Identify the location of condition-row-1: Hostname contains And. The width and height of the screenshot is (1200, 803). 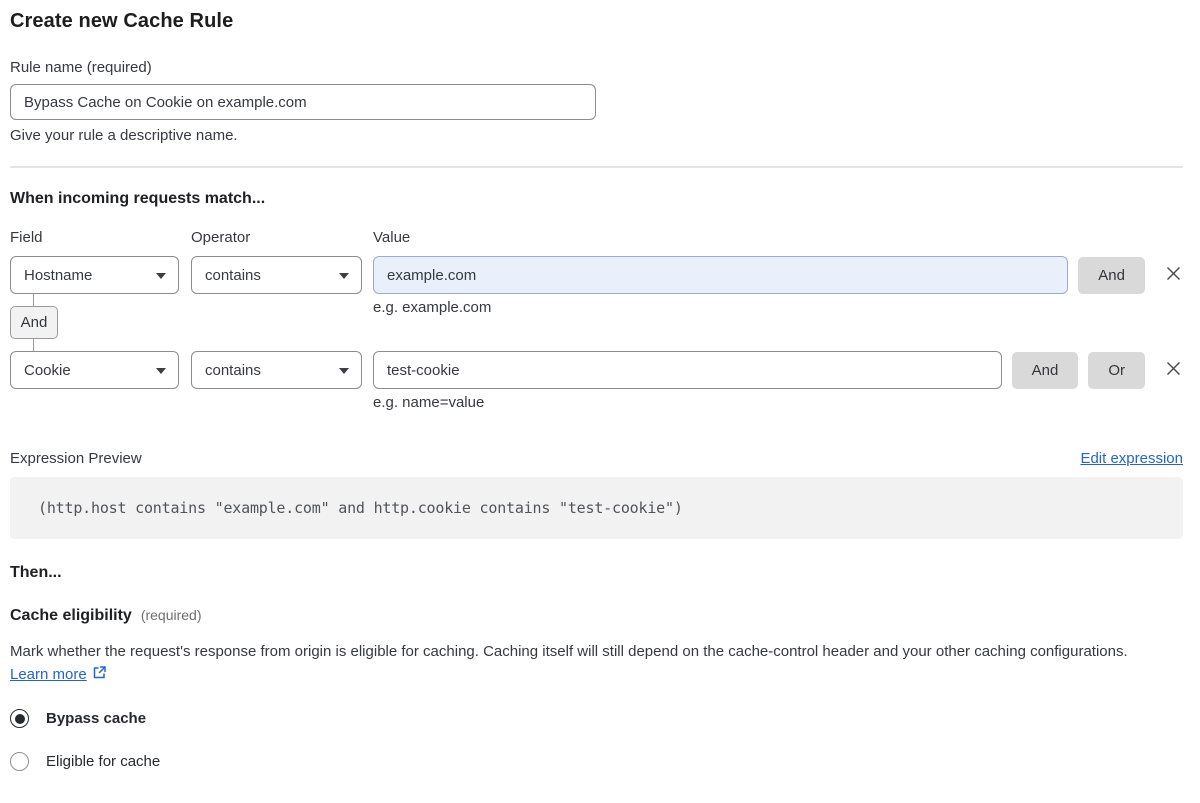
(596, 275).